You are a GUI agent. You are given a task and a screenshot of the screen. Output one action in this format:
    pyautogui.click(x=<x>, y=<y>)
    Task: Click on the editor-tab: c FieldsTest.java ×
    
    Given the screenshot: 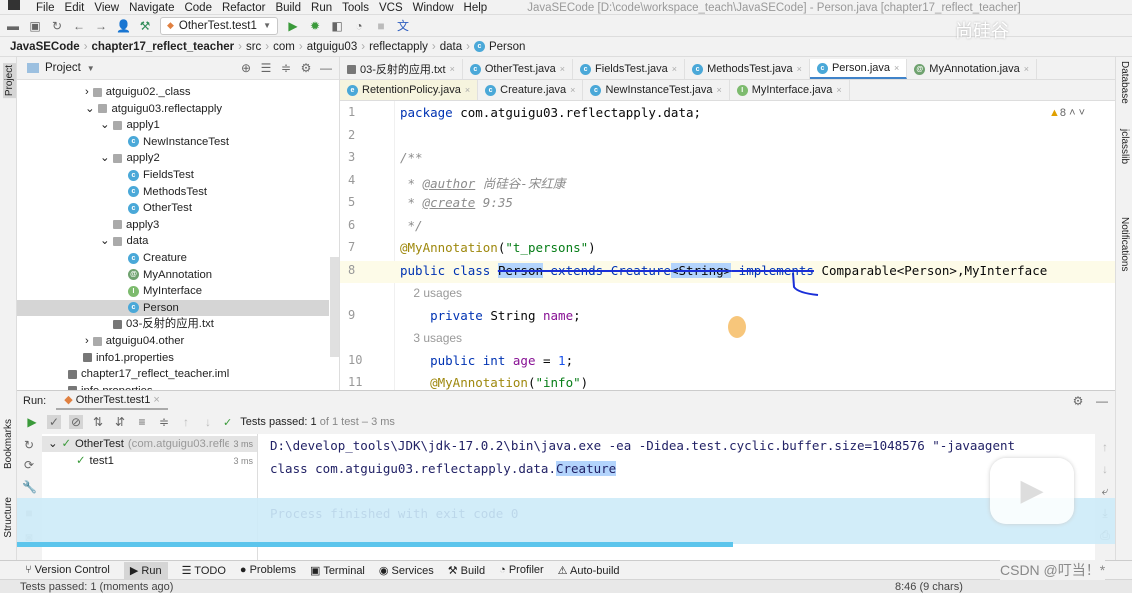 What is the action you would take?
    pyautogui.click(x=629, y=69)
    